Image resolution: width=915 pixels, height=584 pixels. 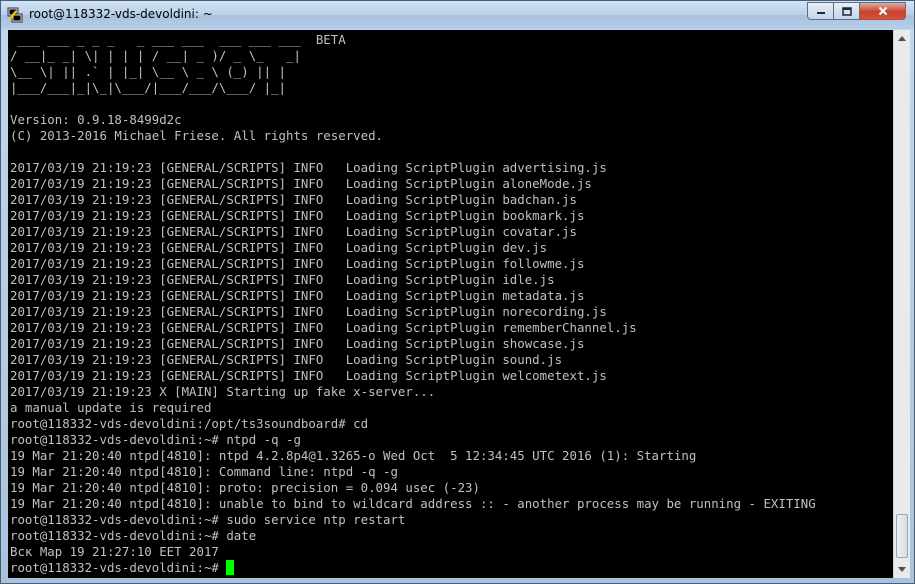 What do you see at coordinates (118, 567) in the screenshot?
I see `shell-prompt: root@118332-vds-devoldini:~#` at bounding box center [118, 567].